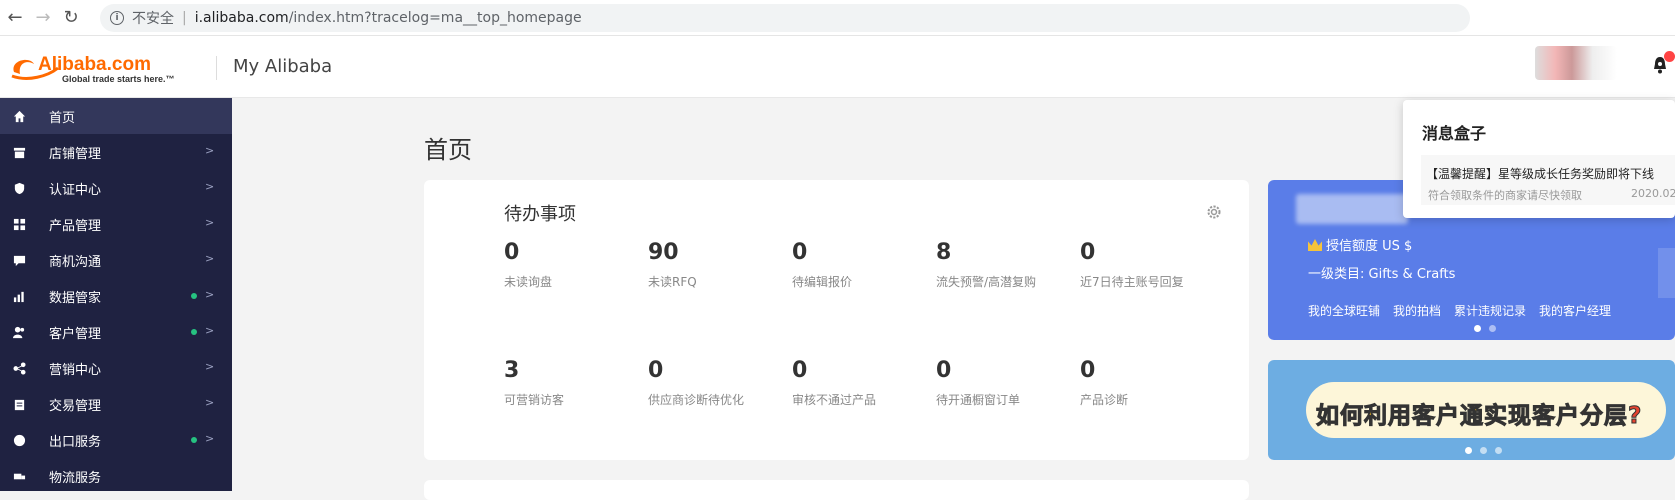 This screenshot has height=500, width=1675. Describe the element at coordinates (1575, 310) in the screenshot. I see `link-account-manager: 我的客户经理` at that location.